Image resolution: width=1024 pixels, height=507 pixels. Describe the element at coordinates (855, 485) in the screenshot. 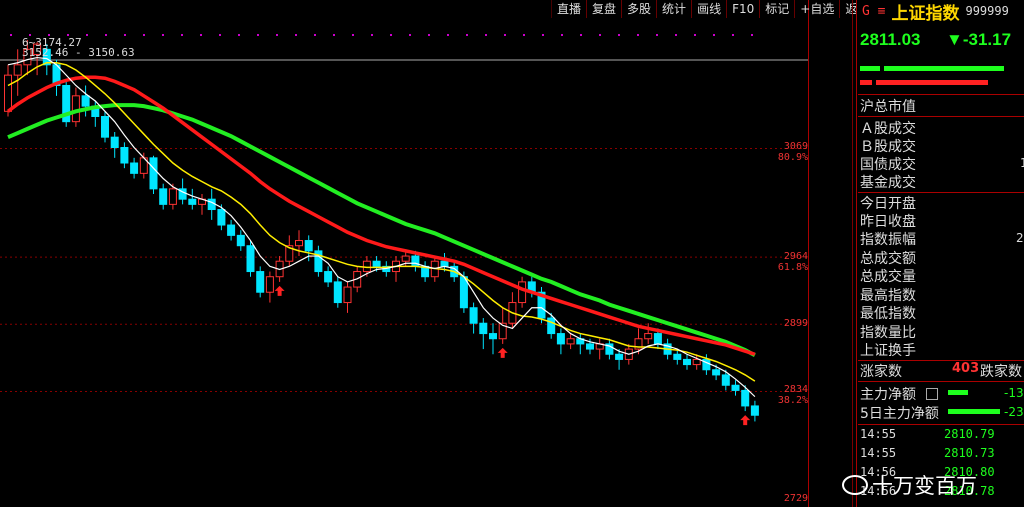

I see `weibo-icon` at that location.